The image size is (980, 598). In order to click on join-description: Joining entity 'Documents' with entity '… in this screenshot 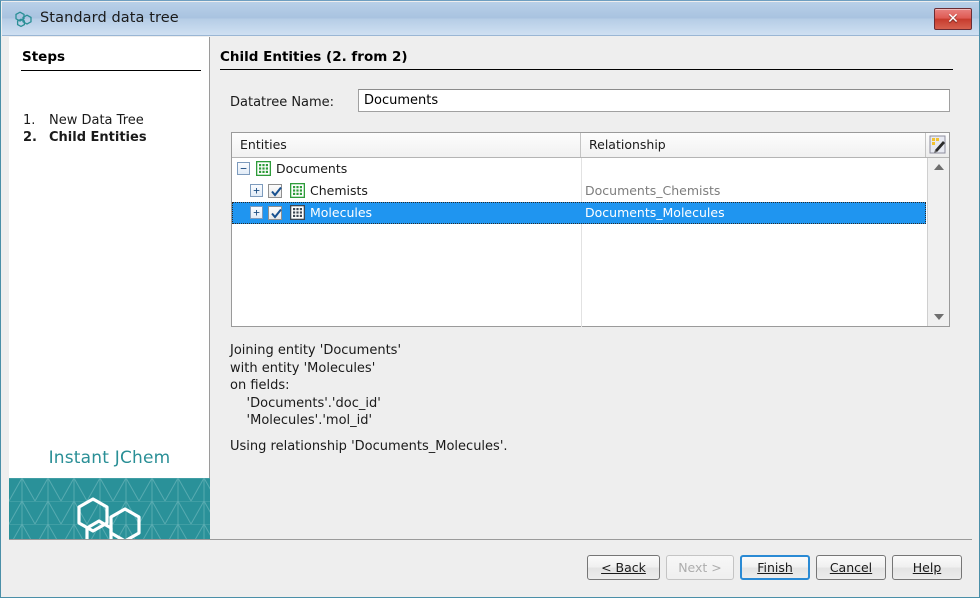, I will do `click(316, 385)`.